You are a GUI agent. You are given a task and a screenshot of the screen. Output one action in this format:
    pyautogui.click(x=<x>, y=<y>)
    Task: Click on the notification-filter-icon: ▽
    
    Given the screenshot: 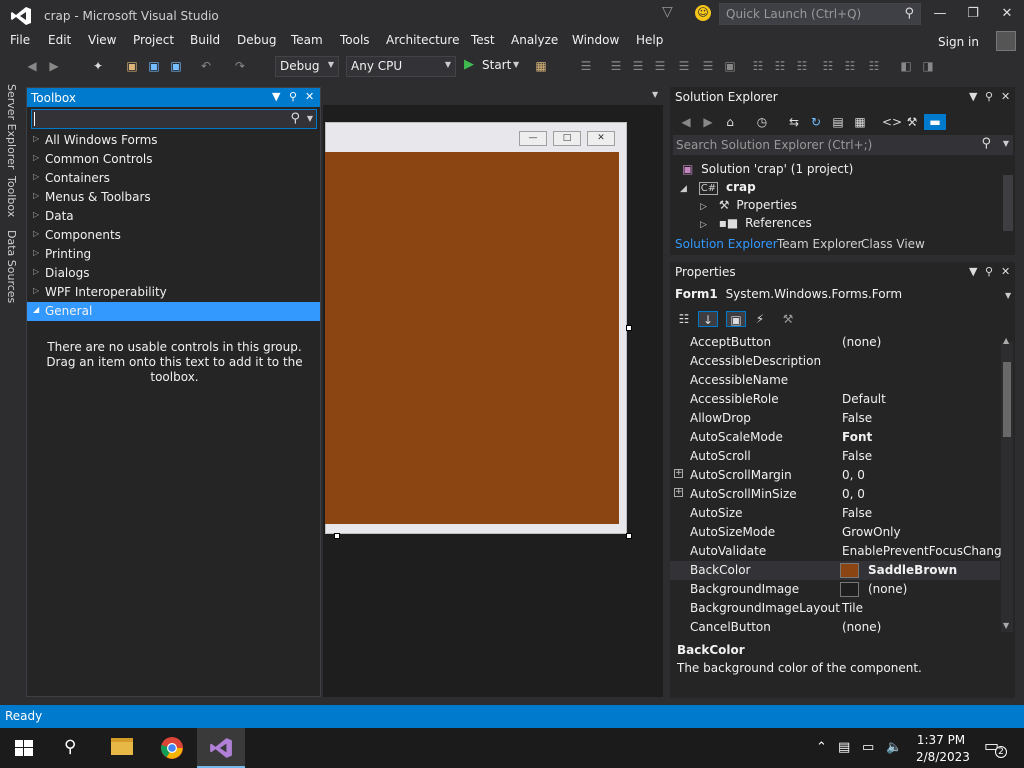 What is the action you would take?
    pyautogui.click(x=667, y=12)
    